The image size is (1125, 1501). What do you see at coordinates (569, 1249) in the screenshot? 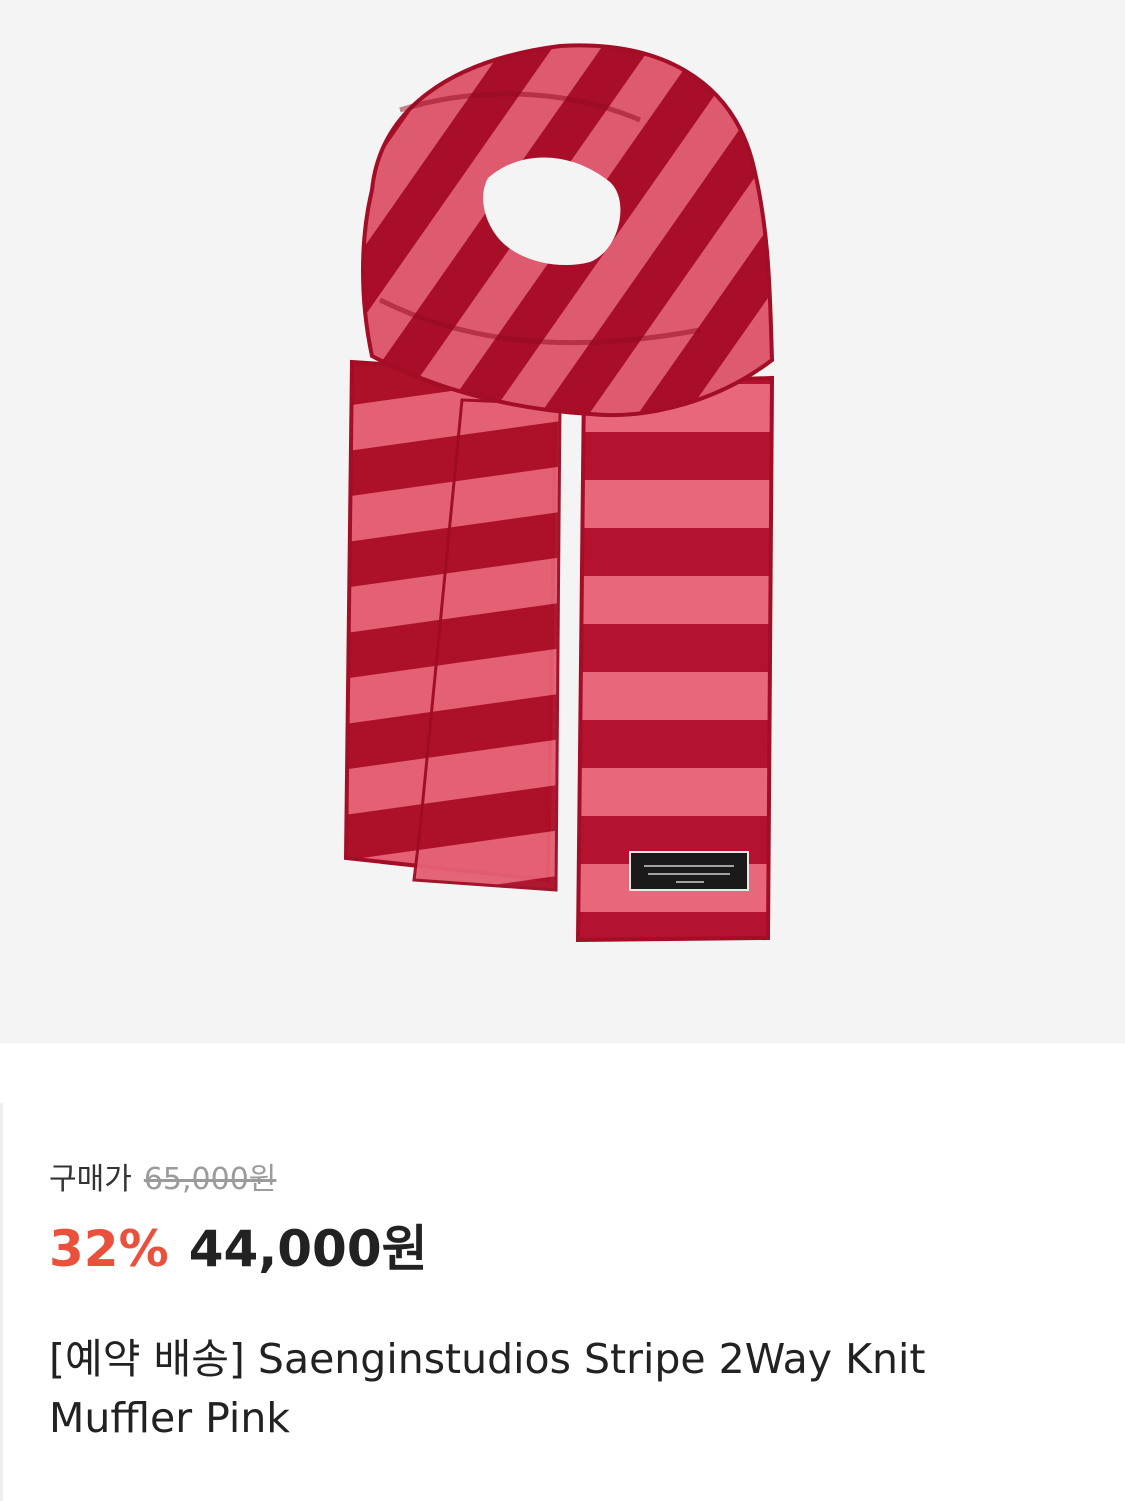
I see `sale-price-row: 32% 44,000원` at bounding box center [569, 1249].